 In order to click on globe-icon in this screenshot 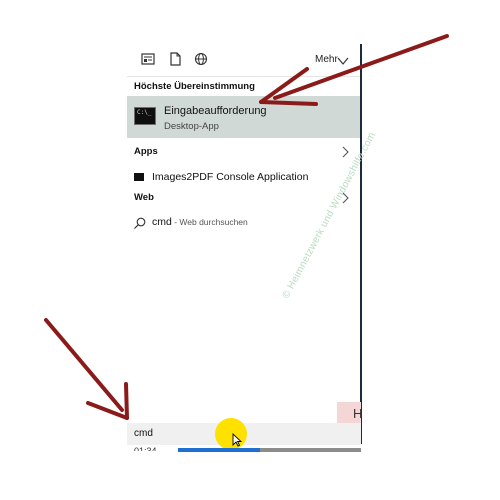, I will do `click(201, 59)`.